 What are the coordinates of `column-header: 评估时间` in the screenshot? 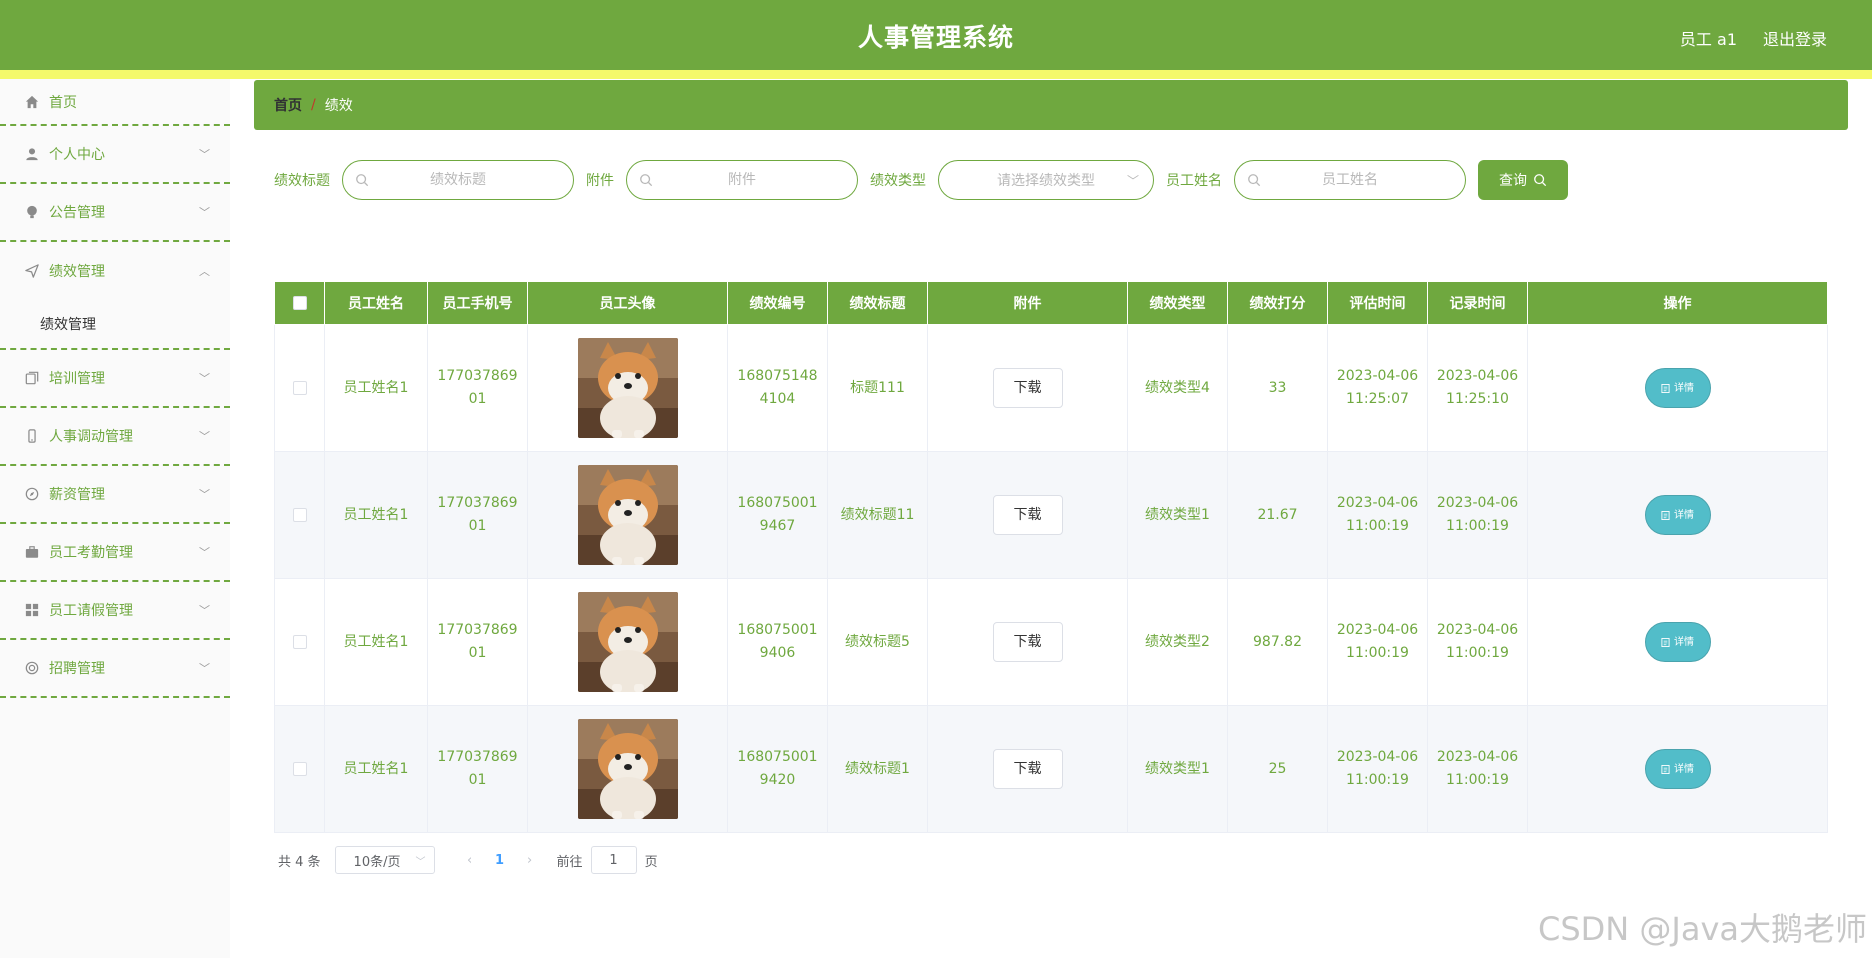 It's located at (1377, 303).